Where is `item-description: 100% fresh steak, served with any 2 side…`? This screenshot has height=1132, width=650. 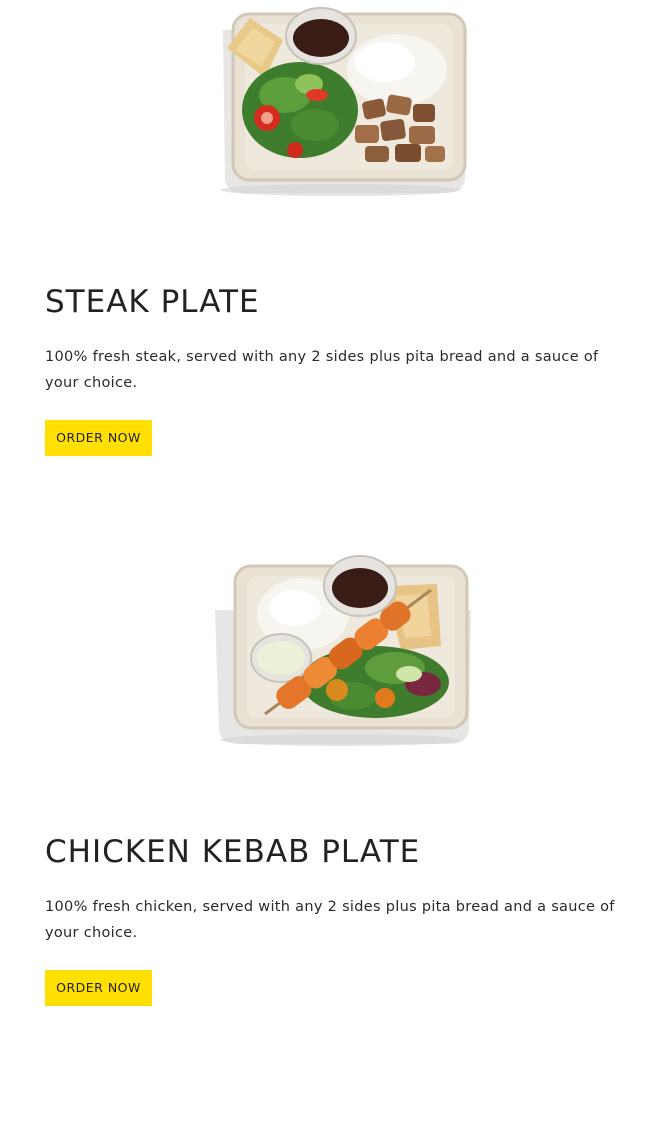
item-description: 100% fresh steak, served with any 2 side… is located at coordinates (322, 370).